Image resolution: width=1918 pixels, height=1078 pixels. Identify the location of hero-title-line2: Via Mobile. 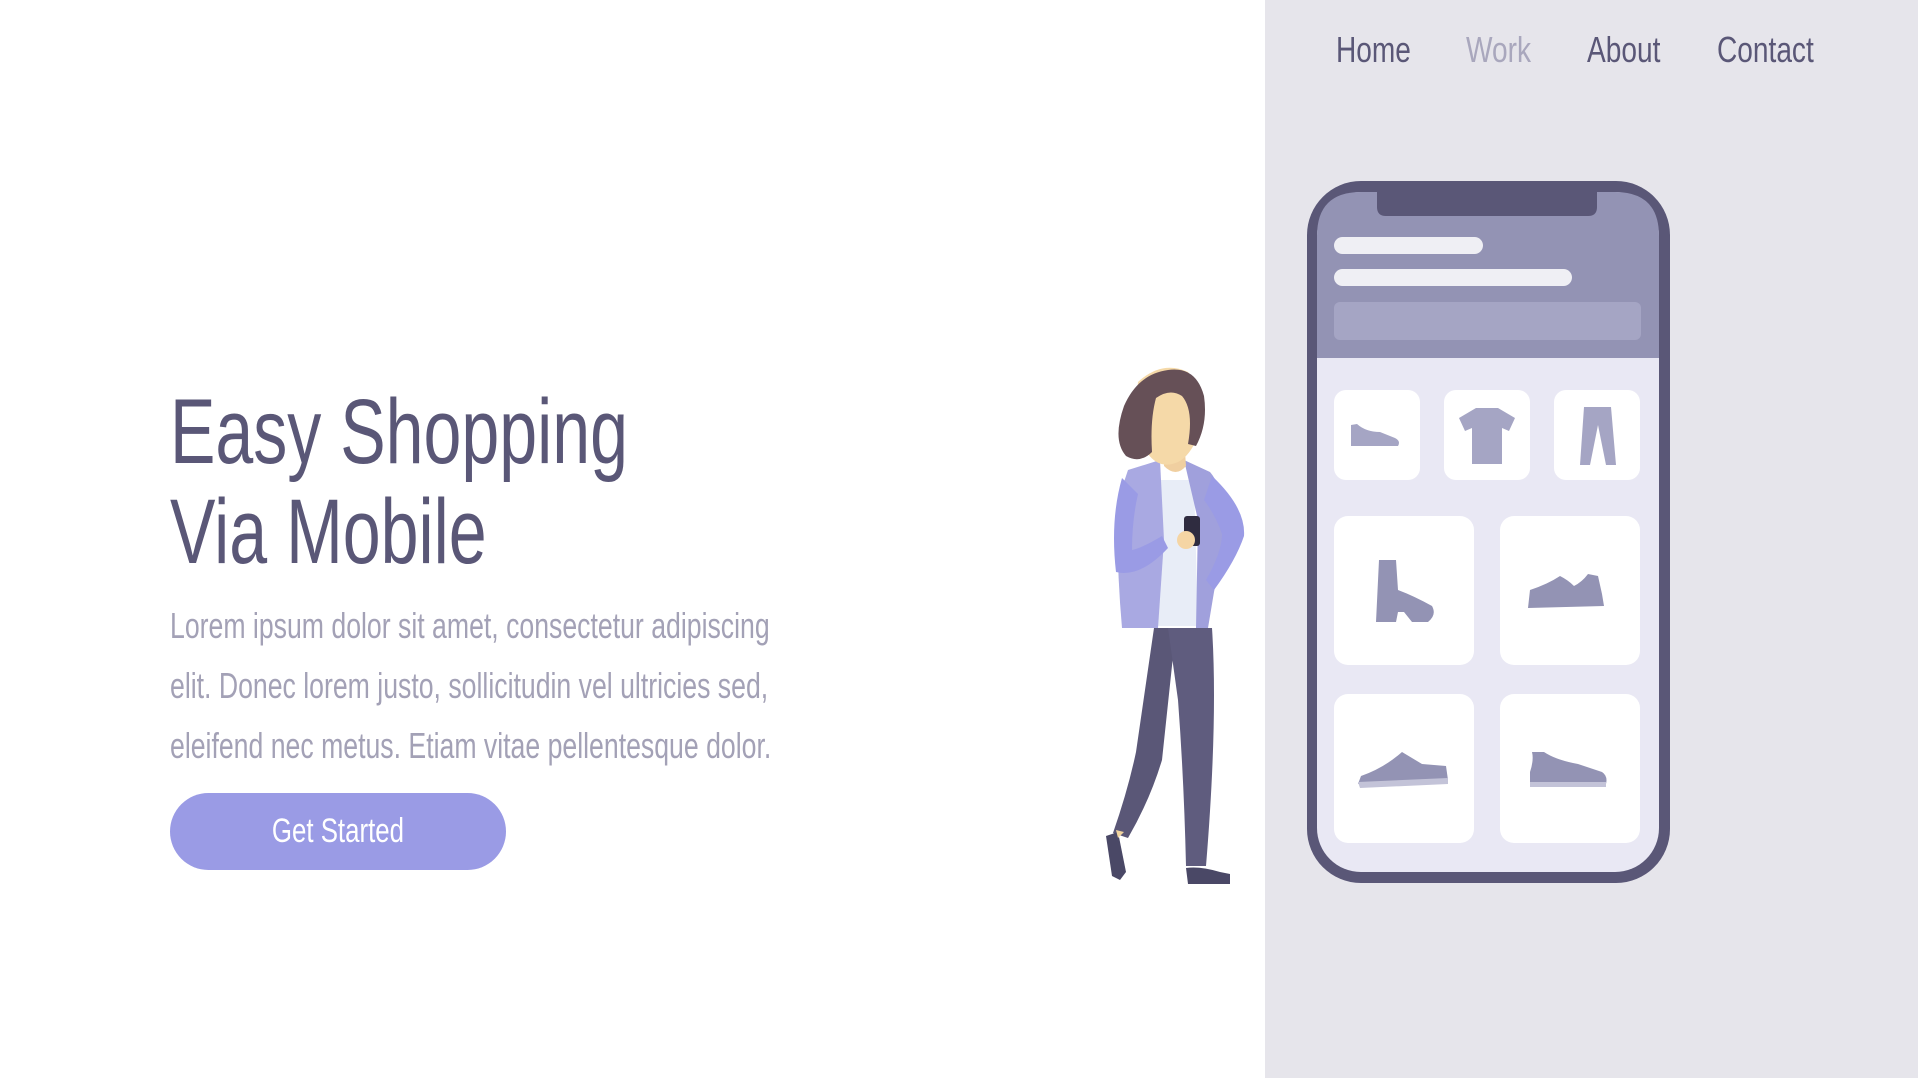
(328, 532).